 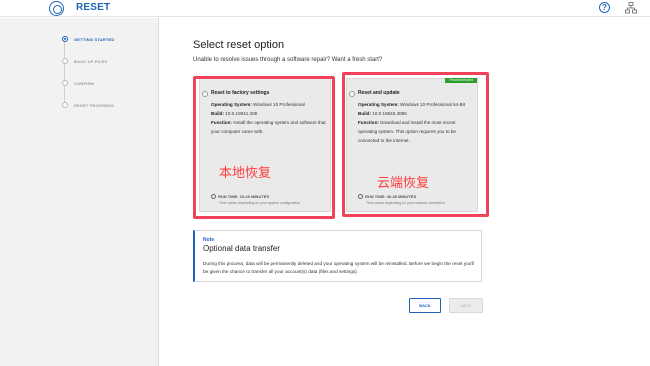 I want to click on run-time: RUN TIME: 15-20 MINUTES, so click(x=240, y=196).